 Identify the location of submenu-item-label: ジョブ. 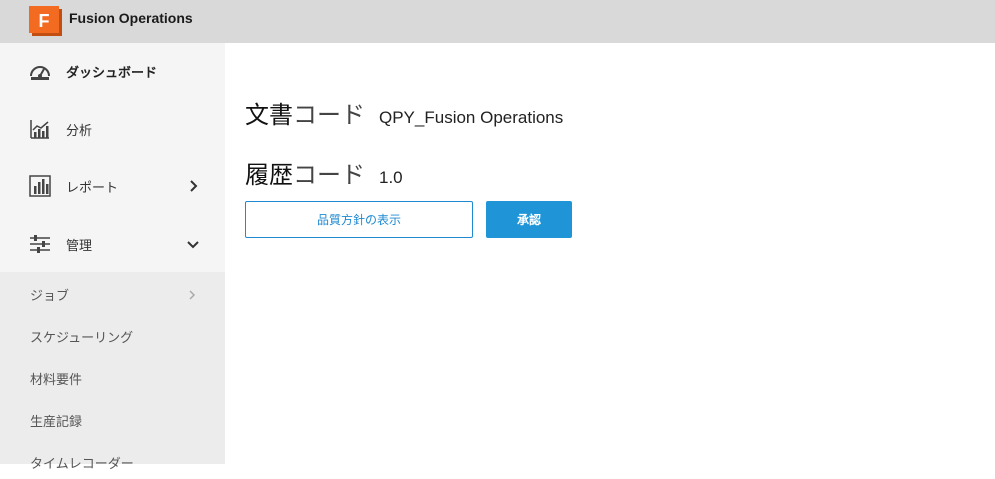
(50, 296).